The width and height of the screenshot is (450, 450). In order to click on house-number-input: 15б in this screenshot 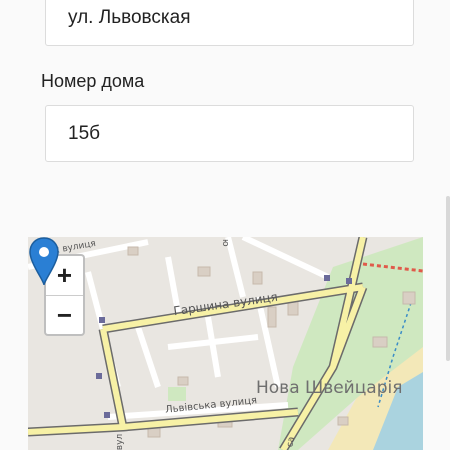, I will do `click(229, 133)`.